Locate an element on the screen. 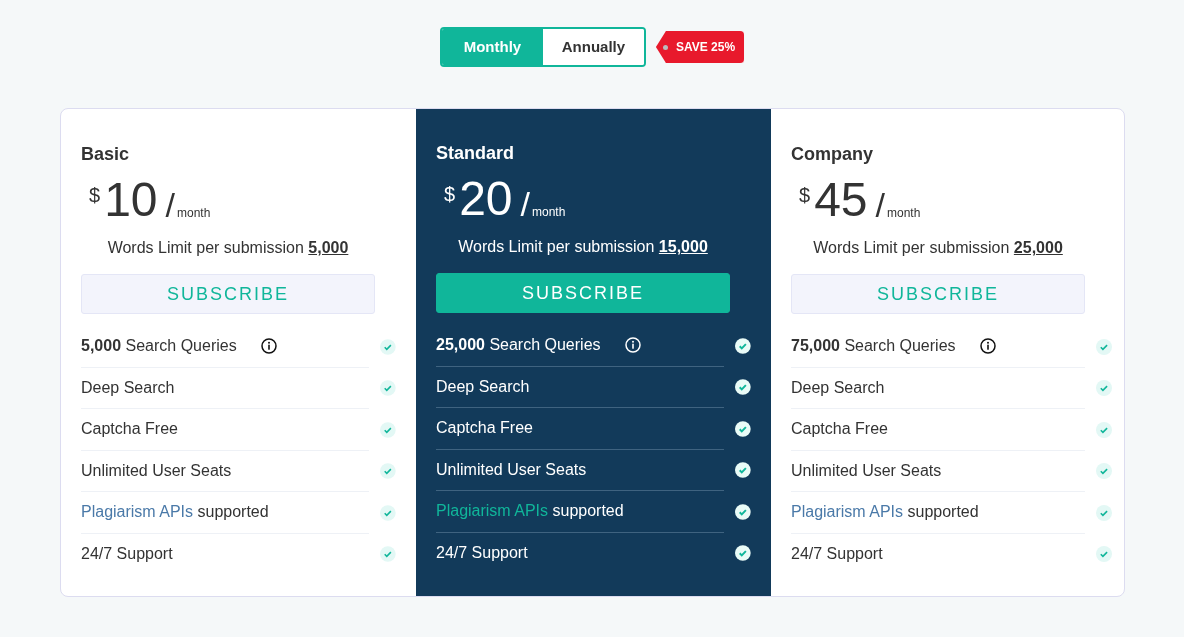  words-limit-text: Words Limit per submission 15,000 is located at coordinates (583, 247).